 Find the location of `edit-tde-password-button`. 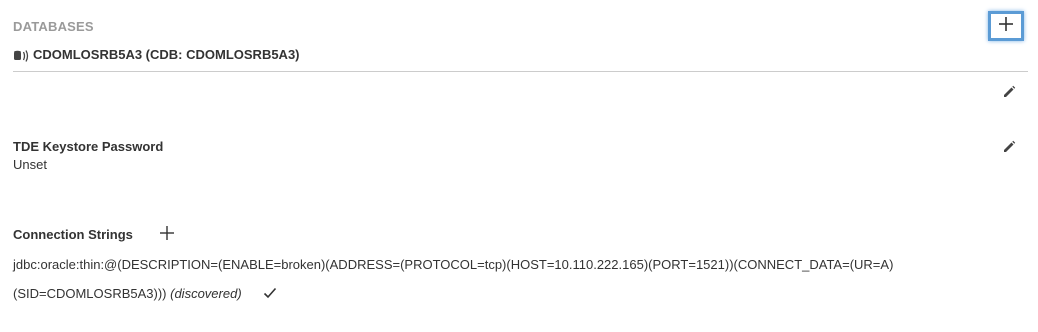

edit-tde-password-button is located at coordinates (1009, 149).